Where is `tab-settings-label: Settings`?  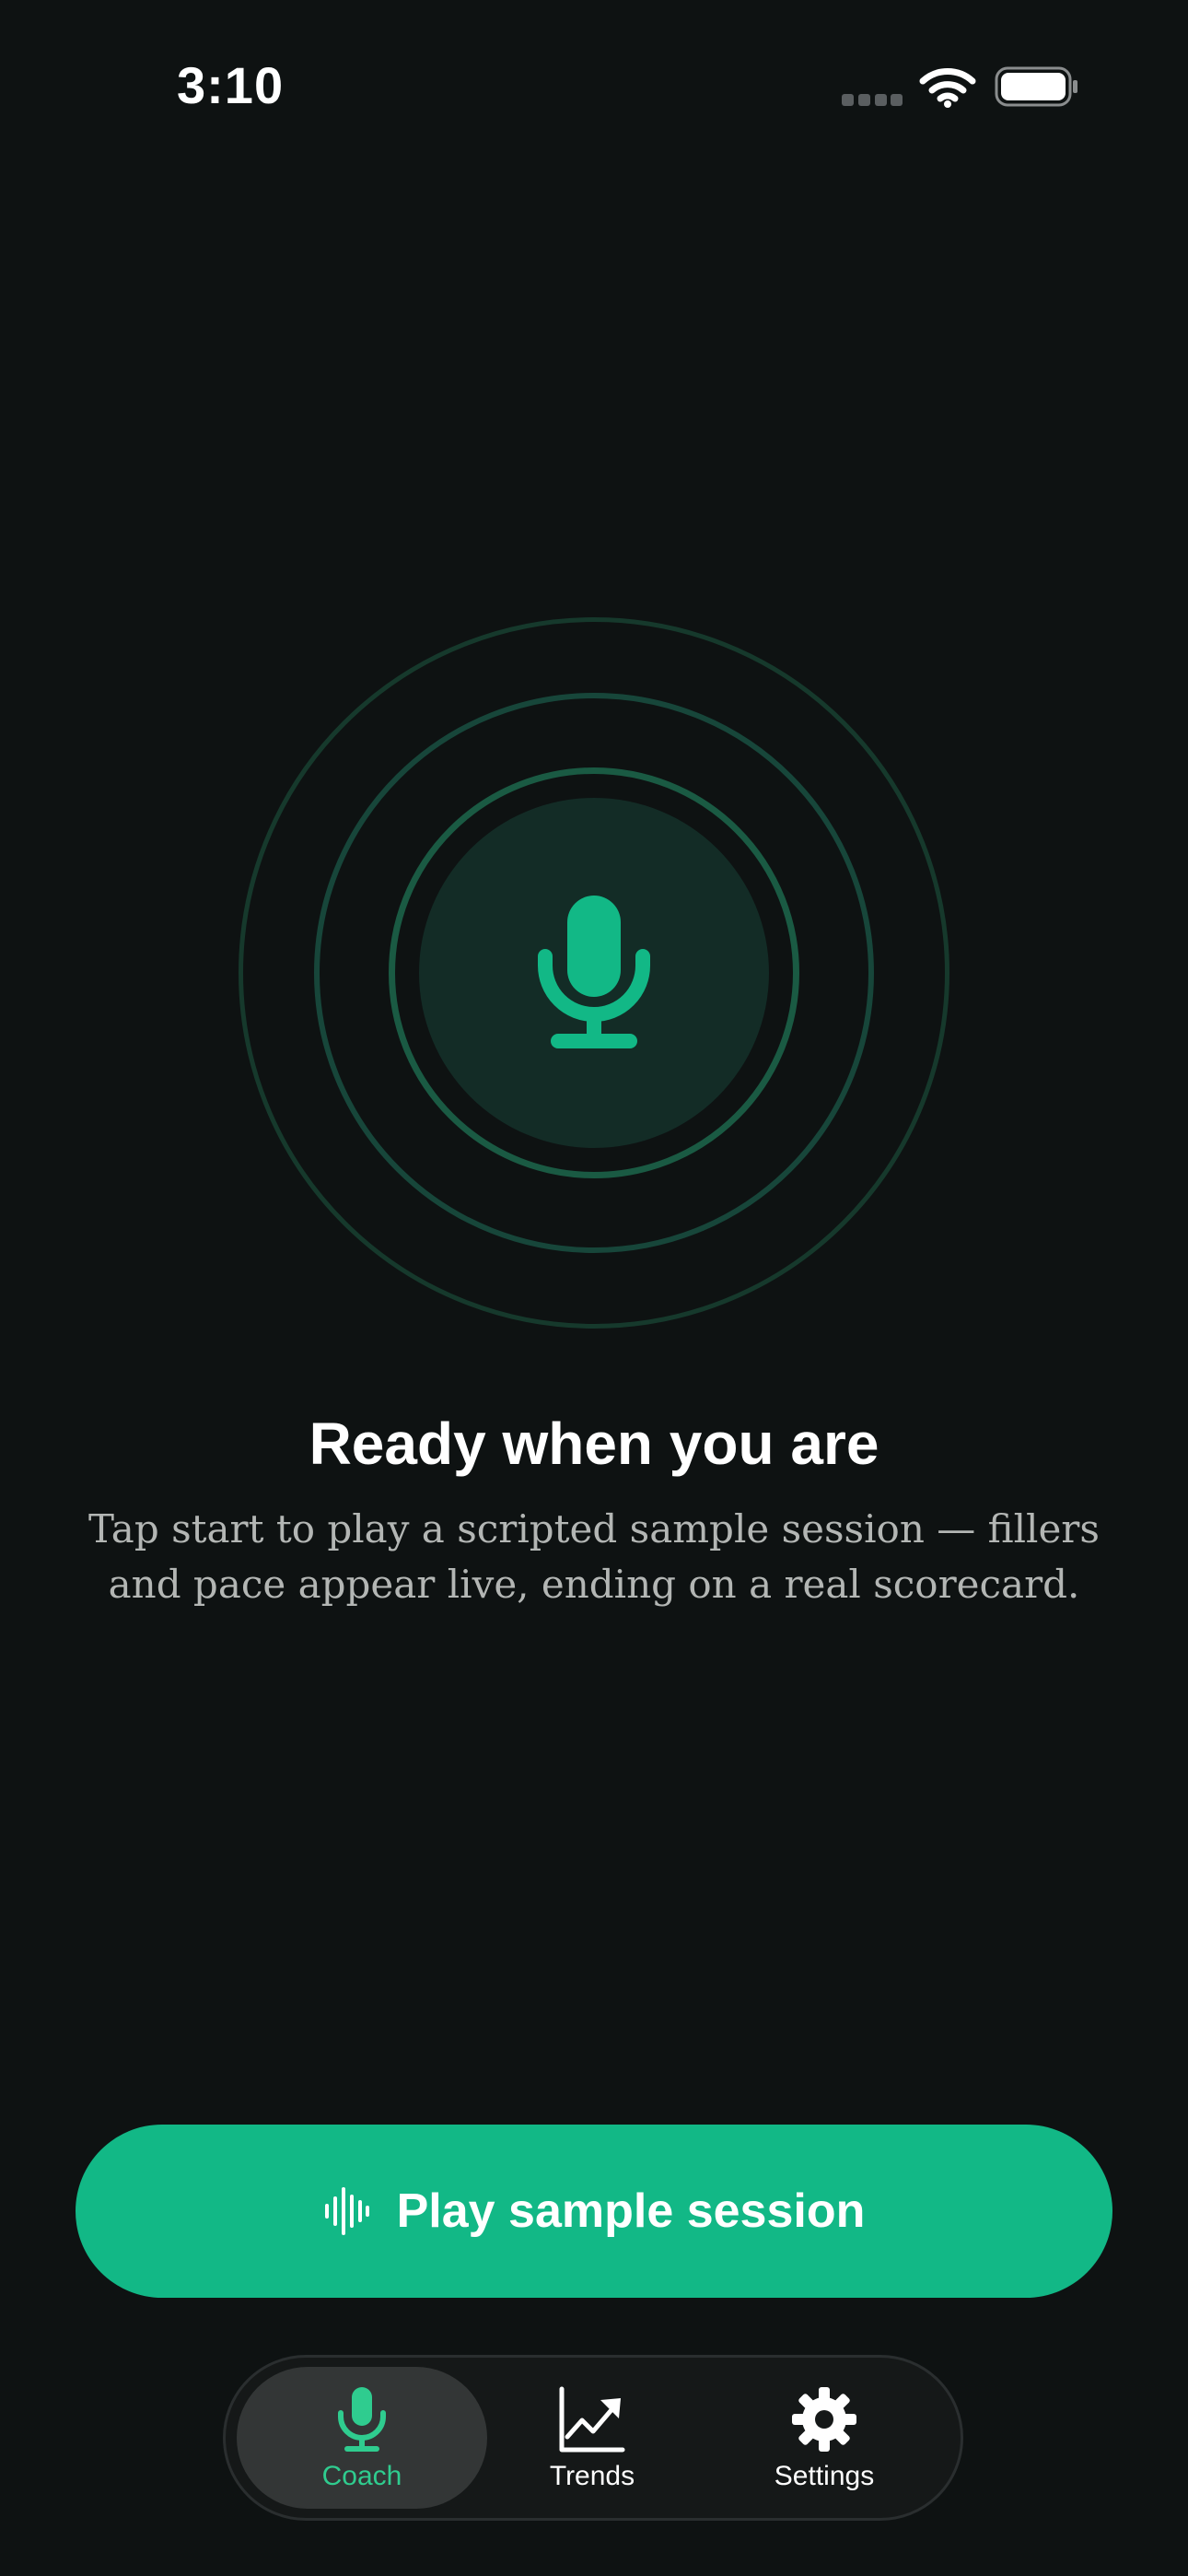 tab-settings-label: Settings is located at coordinates (824, 2476).